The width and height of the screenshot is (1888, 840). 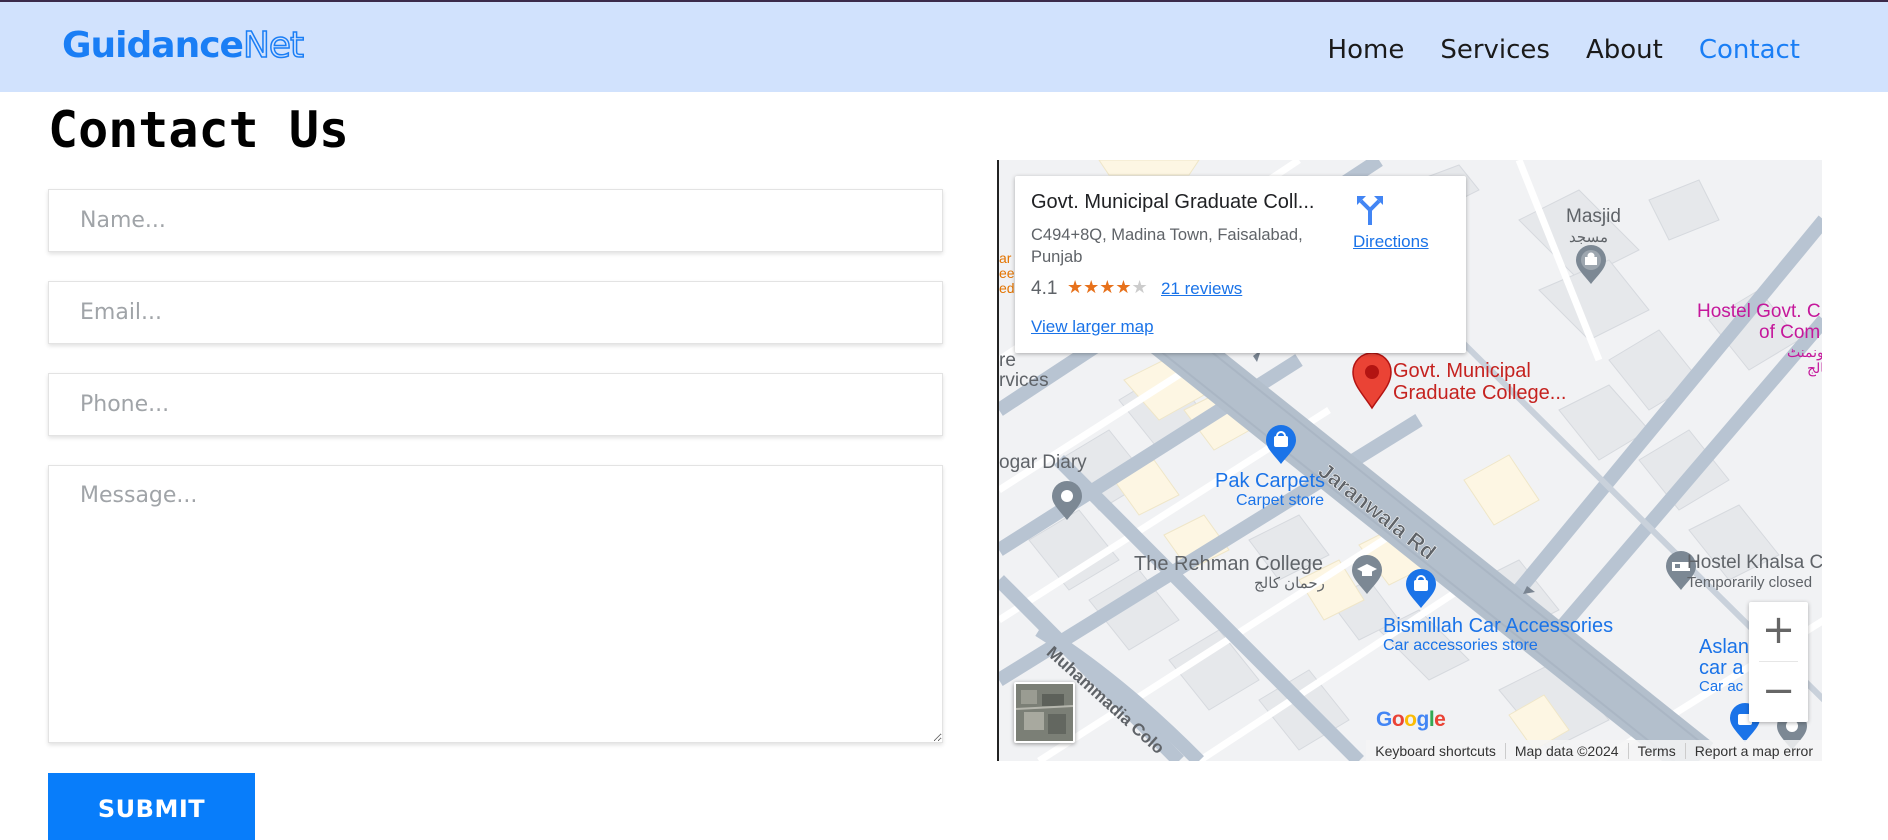 I want to click on map-label-edge-2: ee, so click(x=1007, y=273).